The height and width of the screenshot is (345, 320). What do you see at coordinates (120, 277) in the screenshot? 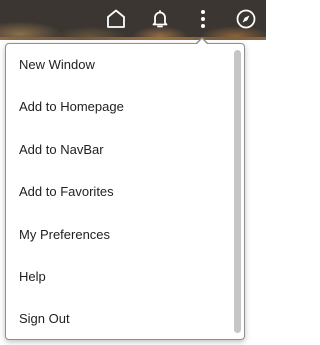
I see `menu-item-help: Help` at bounding box center [120, 277].